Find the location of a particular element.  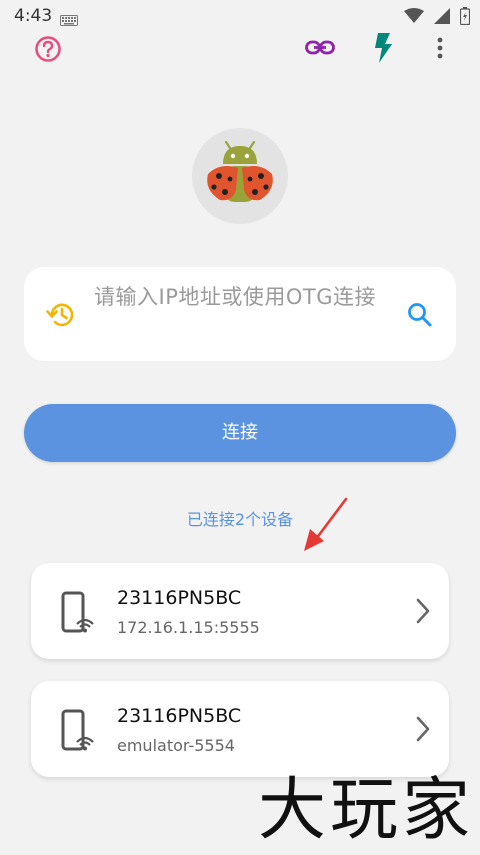

status-time: 4:43 is located at coordinates (33, 16).